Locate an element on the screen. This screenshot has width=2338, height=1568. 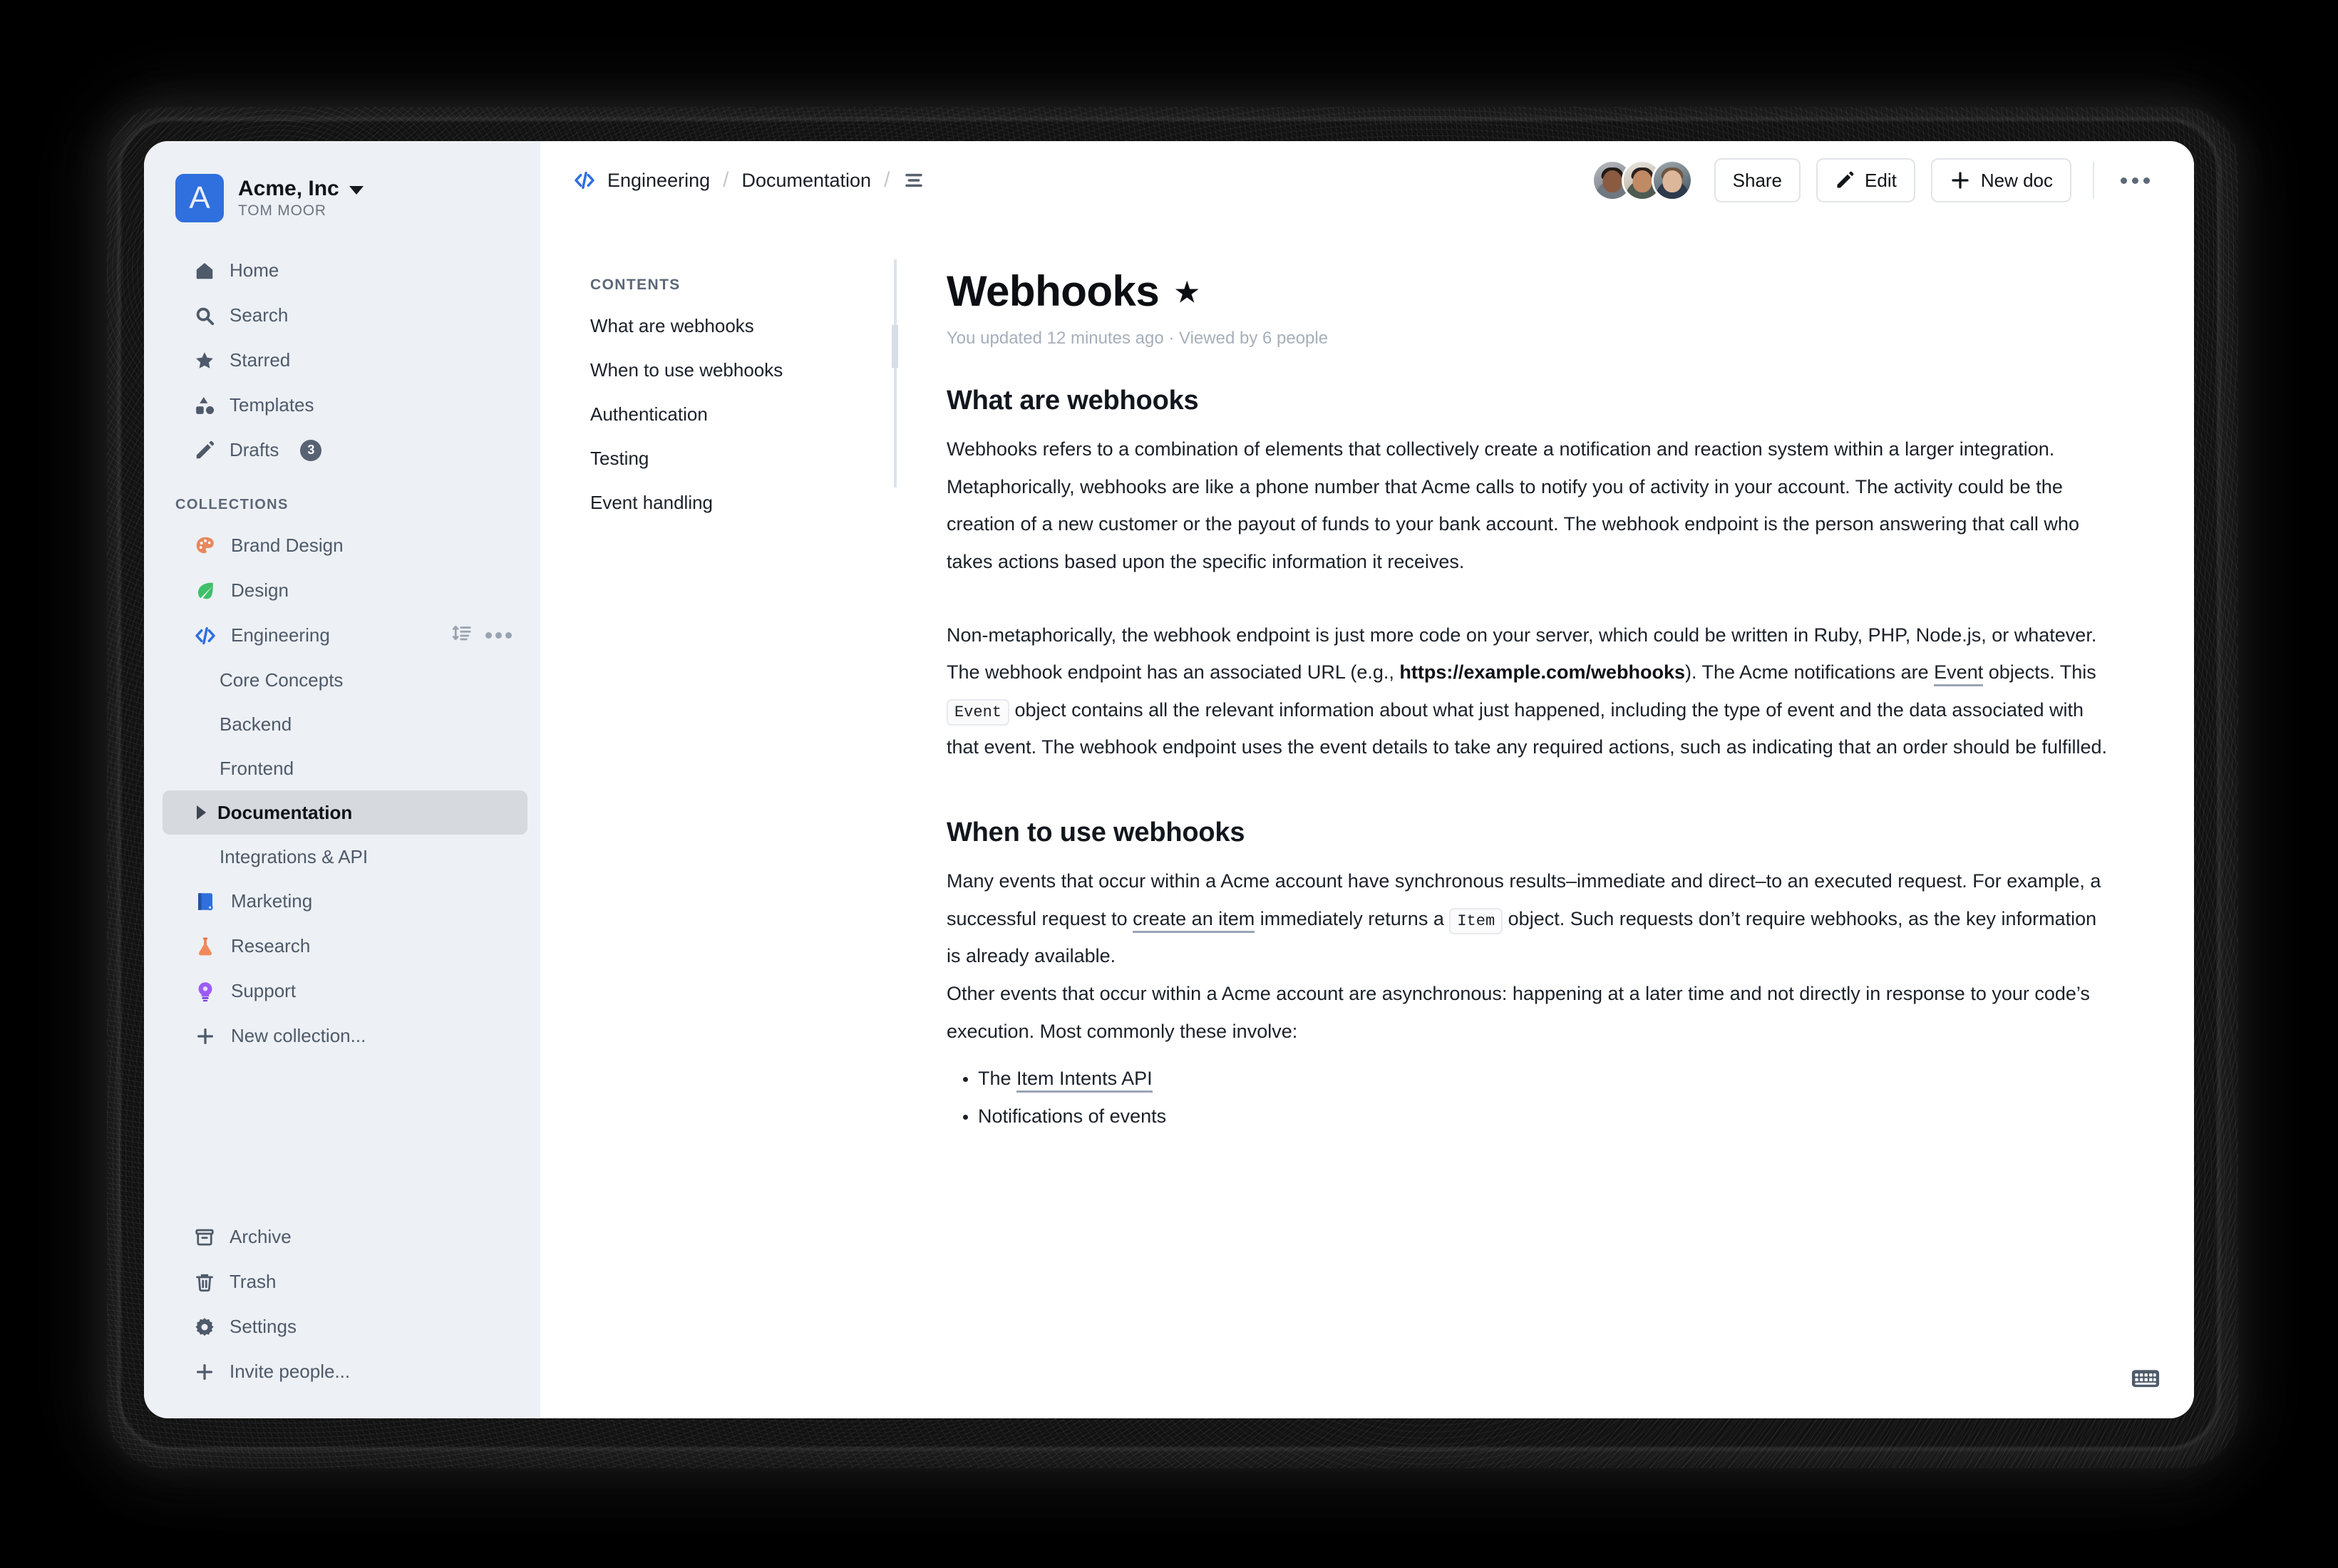
toc-item-testing: Testing is located at coordinates (743, 459).